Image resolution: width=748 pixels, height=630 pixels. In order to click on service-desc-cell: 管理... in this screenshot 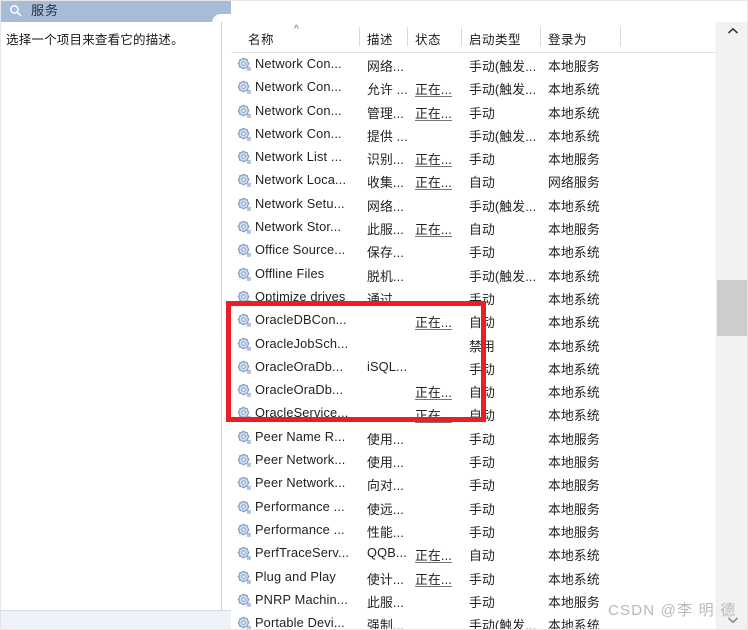, I will do `click(386, 113)`.